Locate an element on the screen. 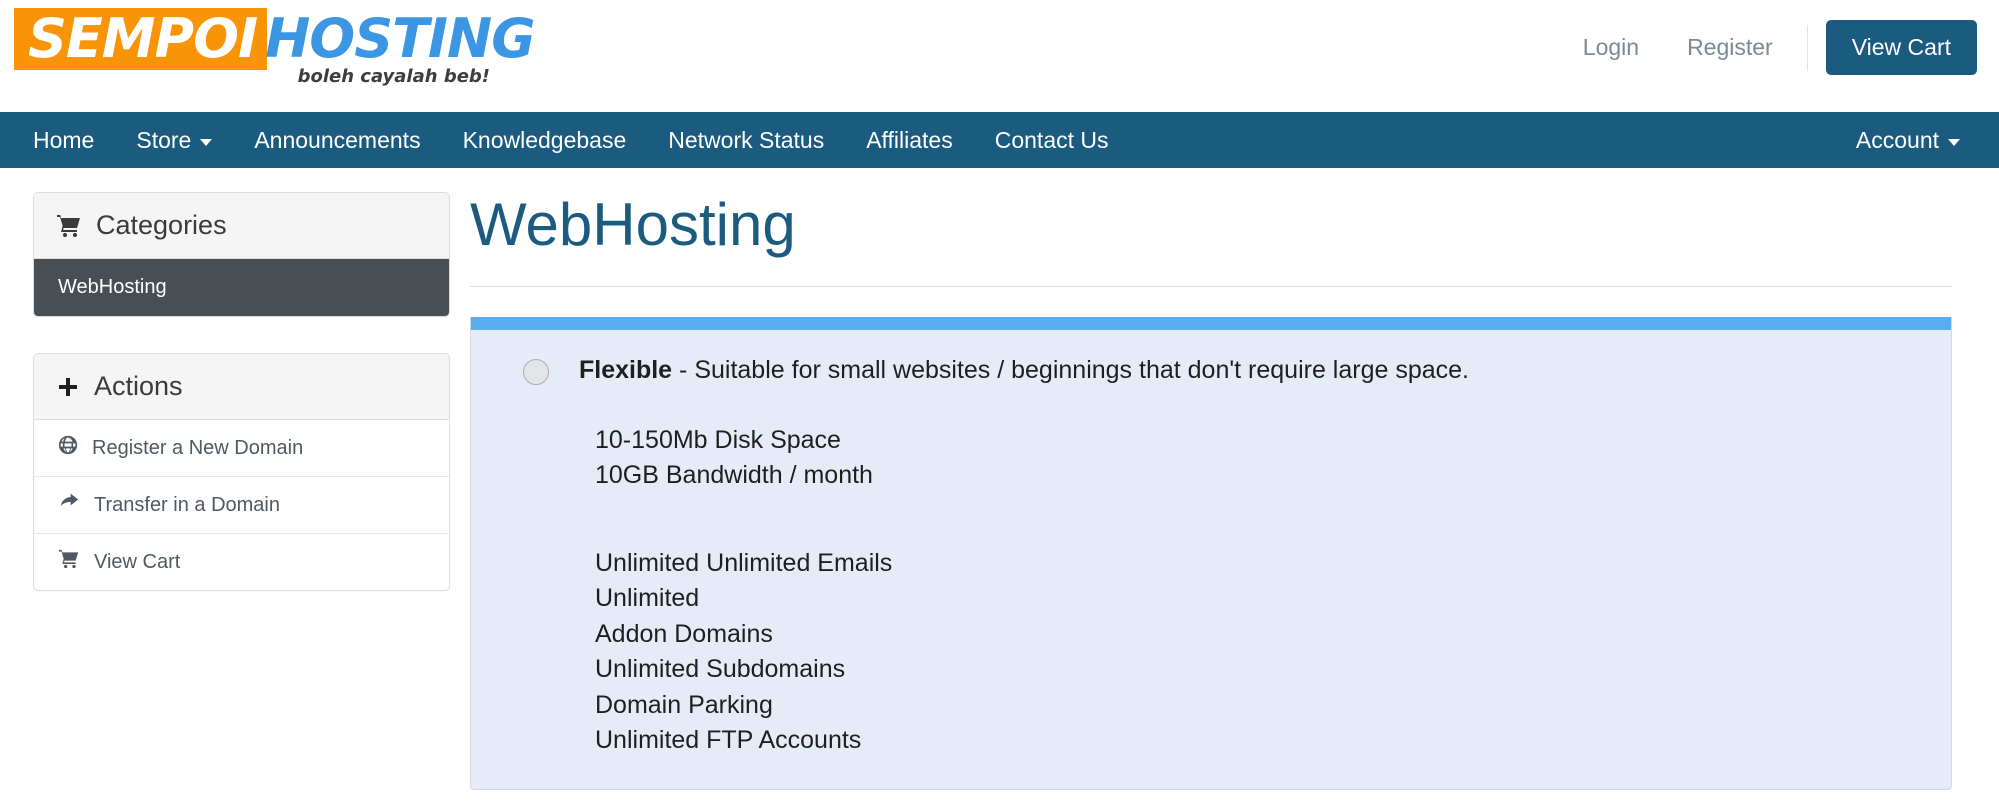 Image resolution: width=1999 pixels, height=812 pixels. product-panel-accent-bar is located at coordinates (1211, 323).